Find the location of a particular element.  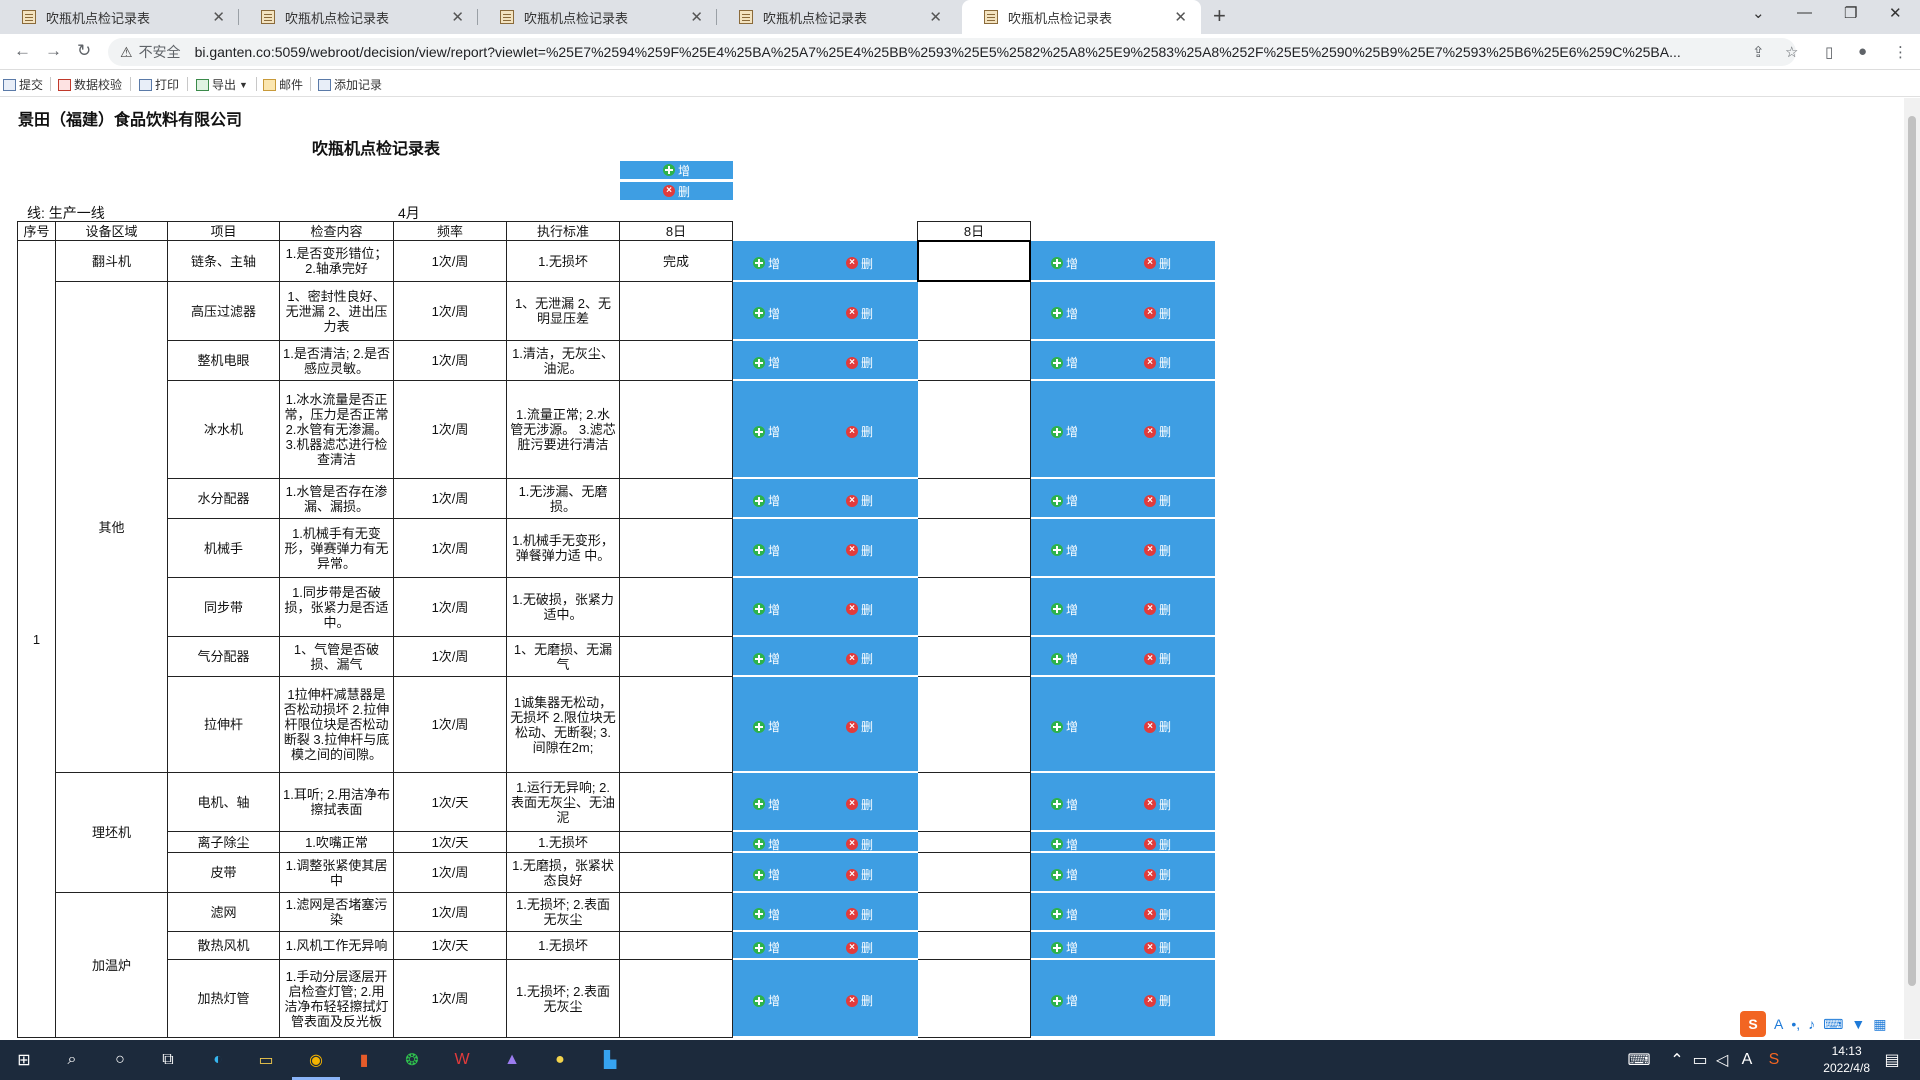

ime-skin-icon: ▼ is located at coordinates (1858, 1024).